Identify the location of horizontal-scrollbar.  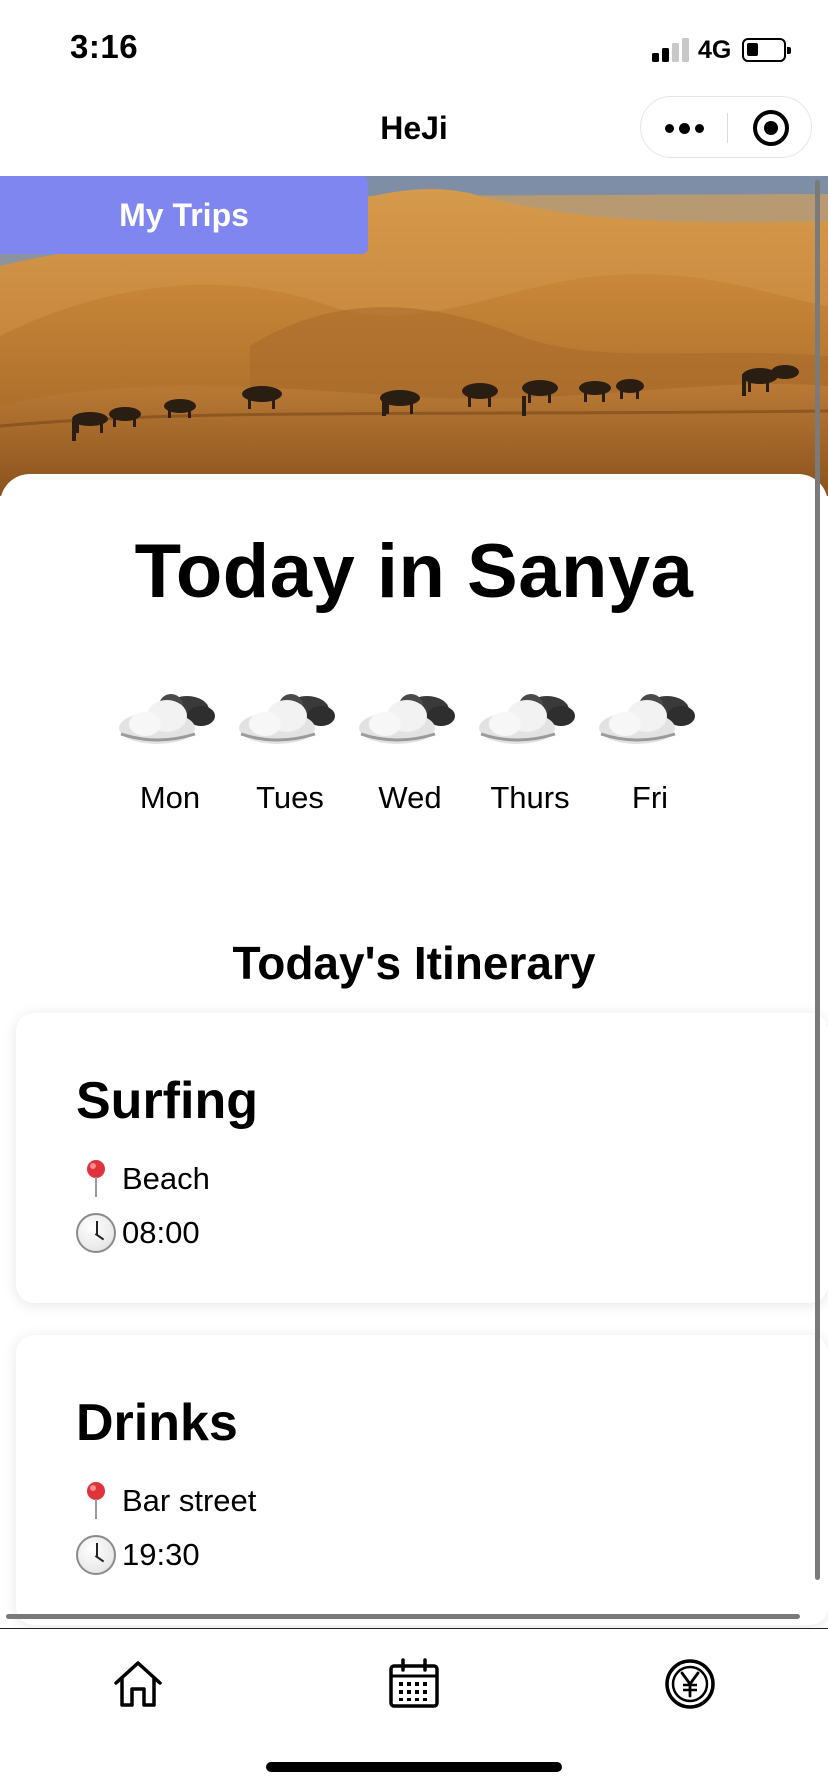
(403, 1616).